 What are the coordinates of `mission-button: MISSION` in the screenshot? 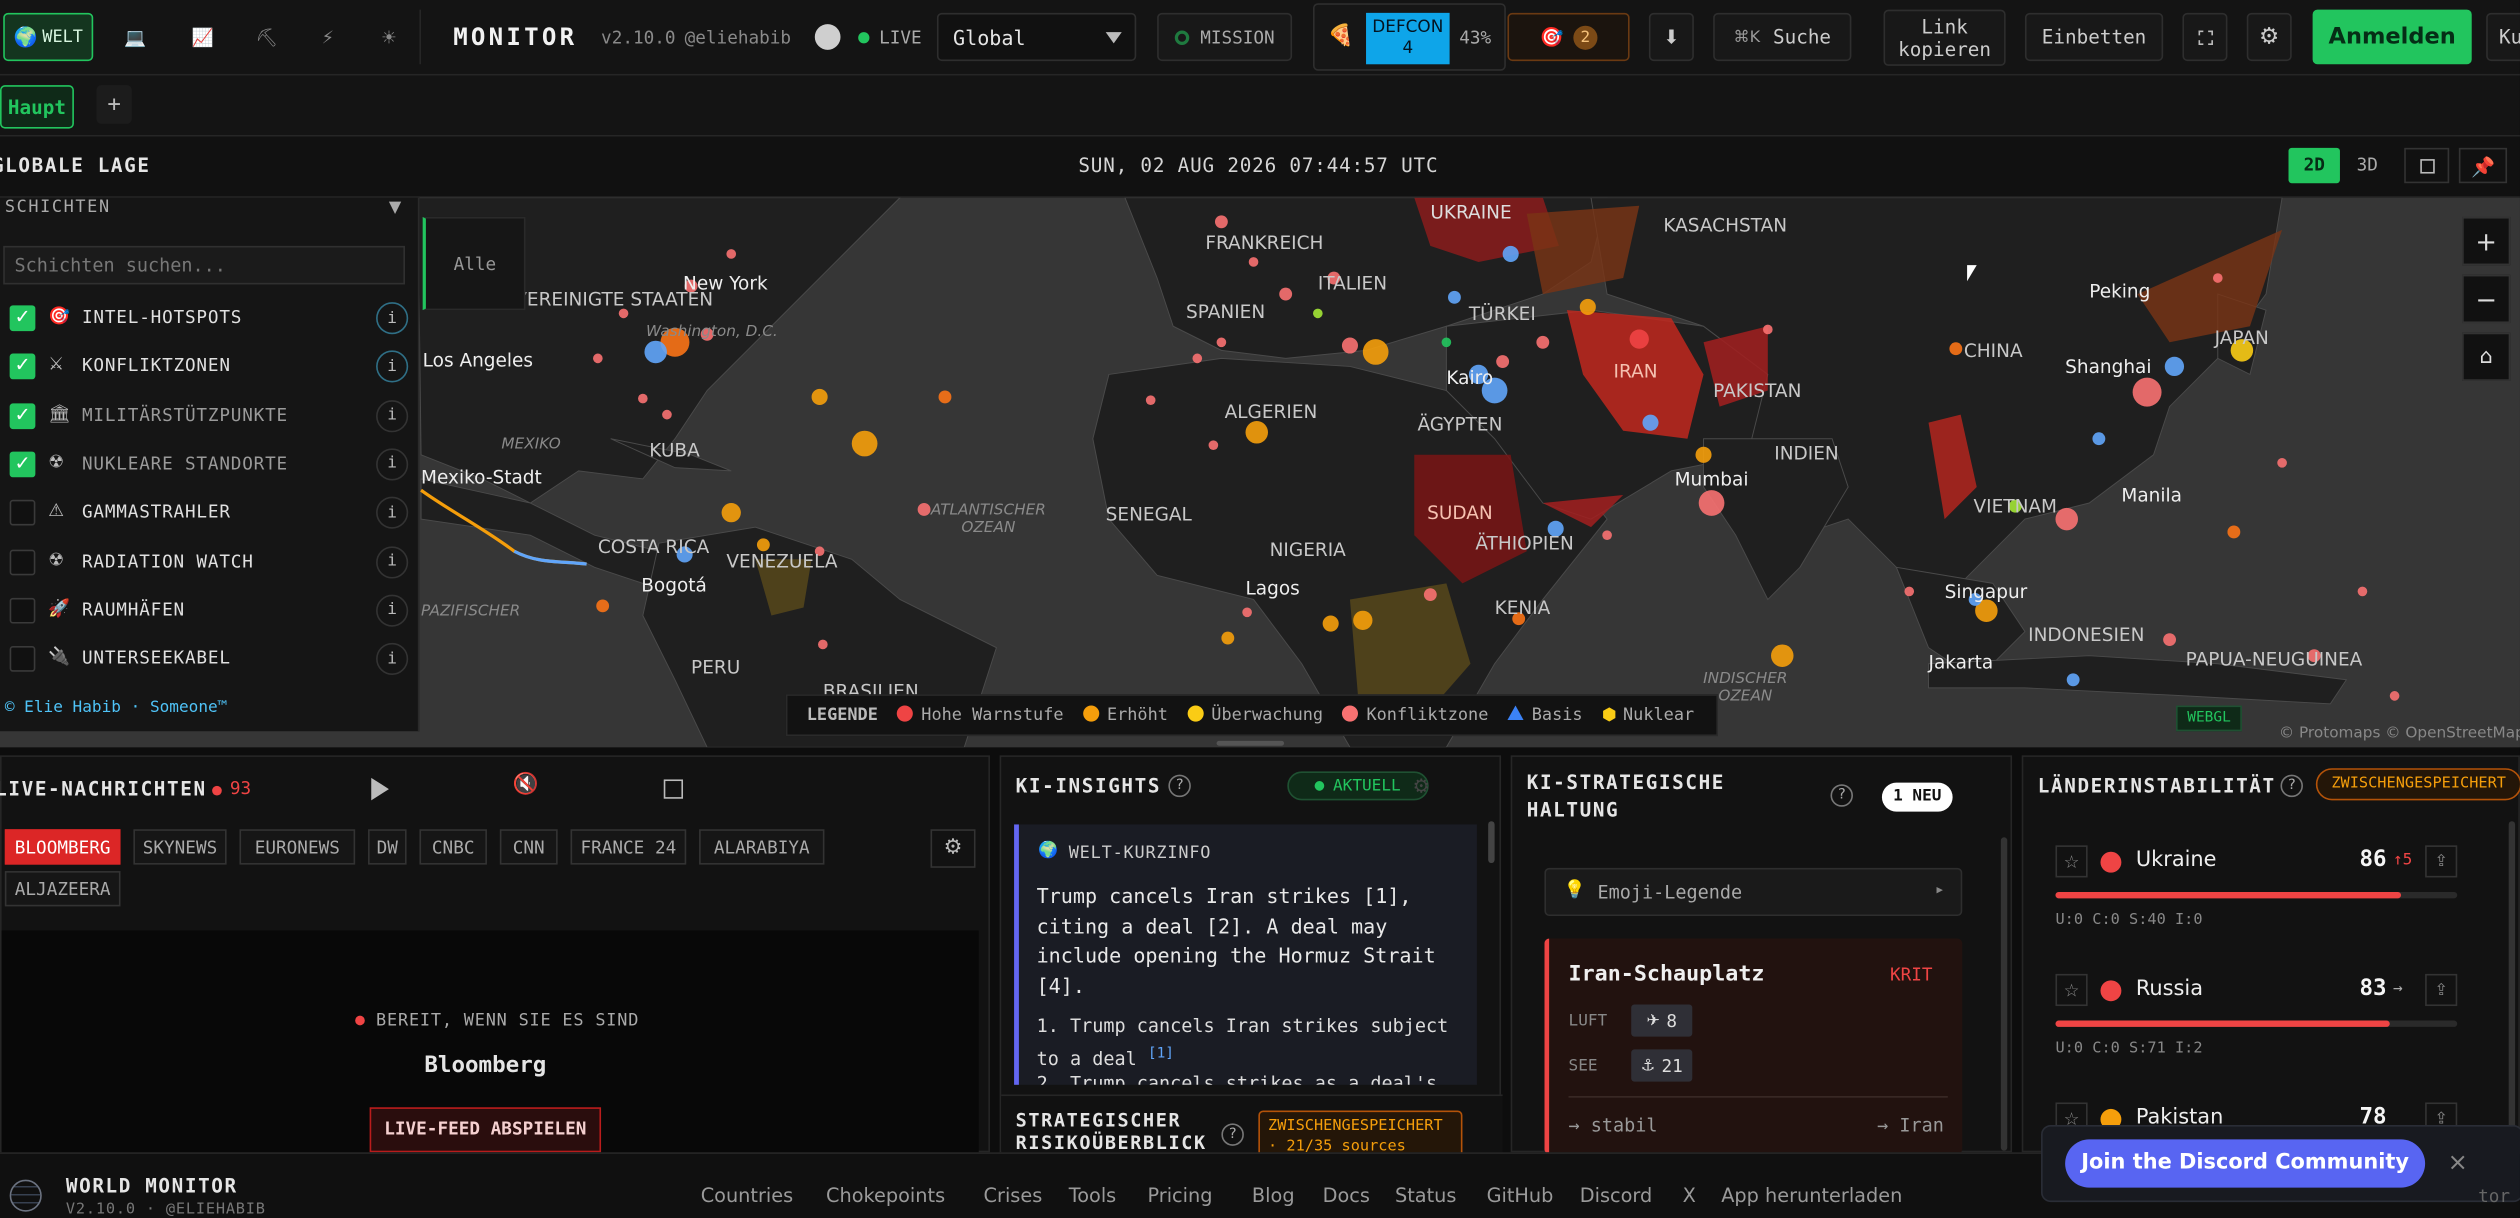 It's located at (1225, 37).